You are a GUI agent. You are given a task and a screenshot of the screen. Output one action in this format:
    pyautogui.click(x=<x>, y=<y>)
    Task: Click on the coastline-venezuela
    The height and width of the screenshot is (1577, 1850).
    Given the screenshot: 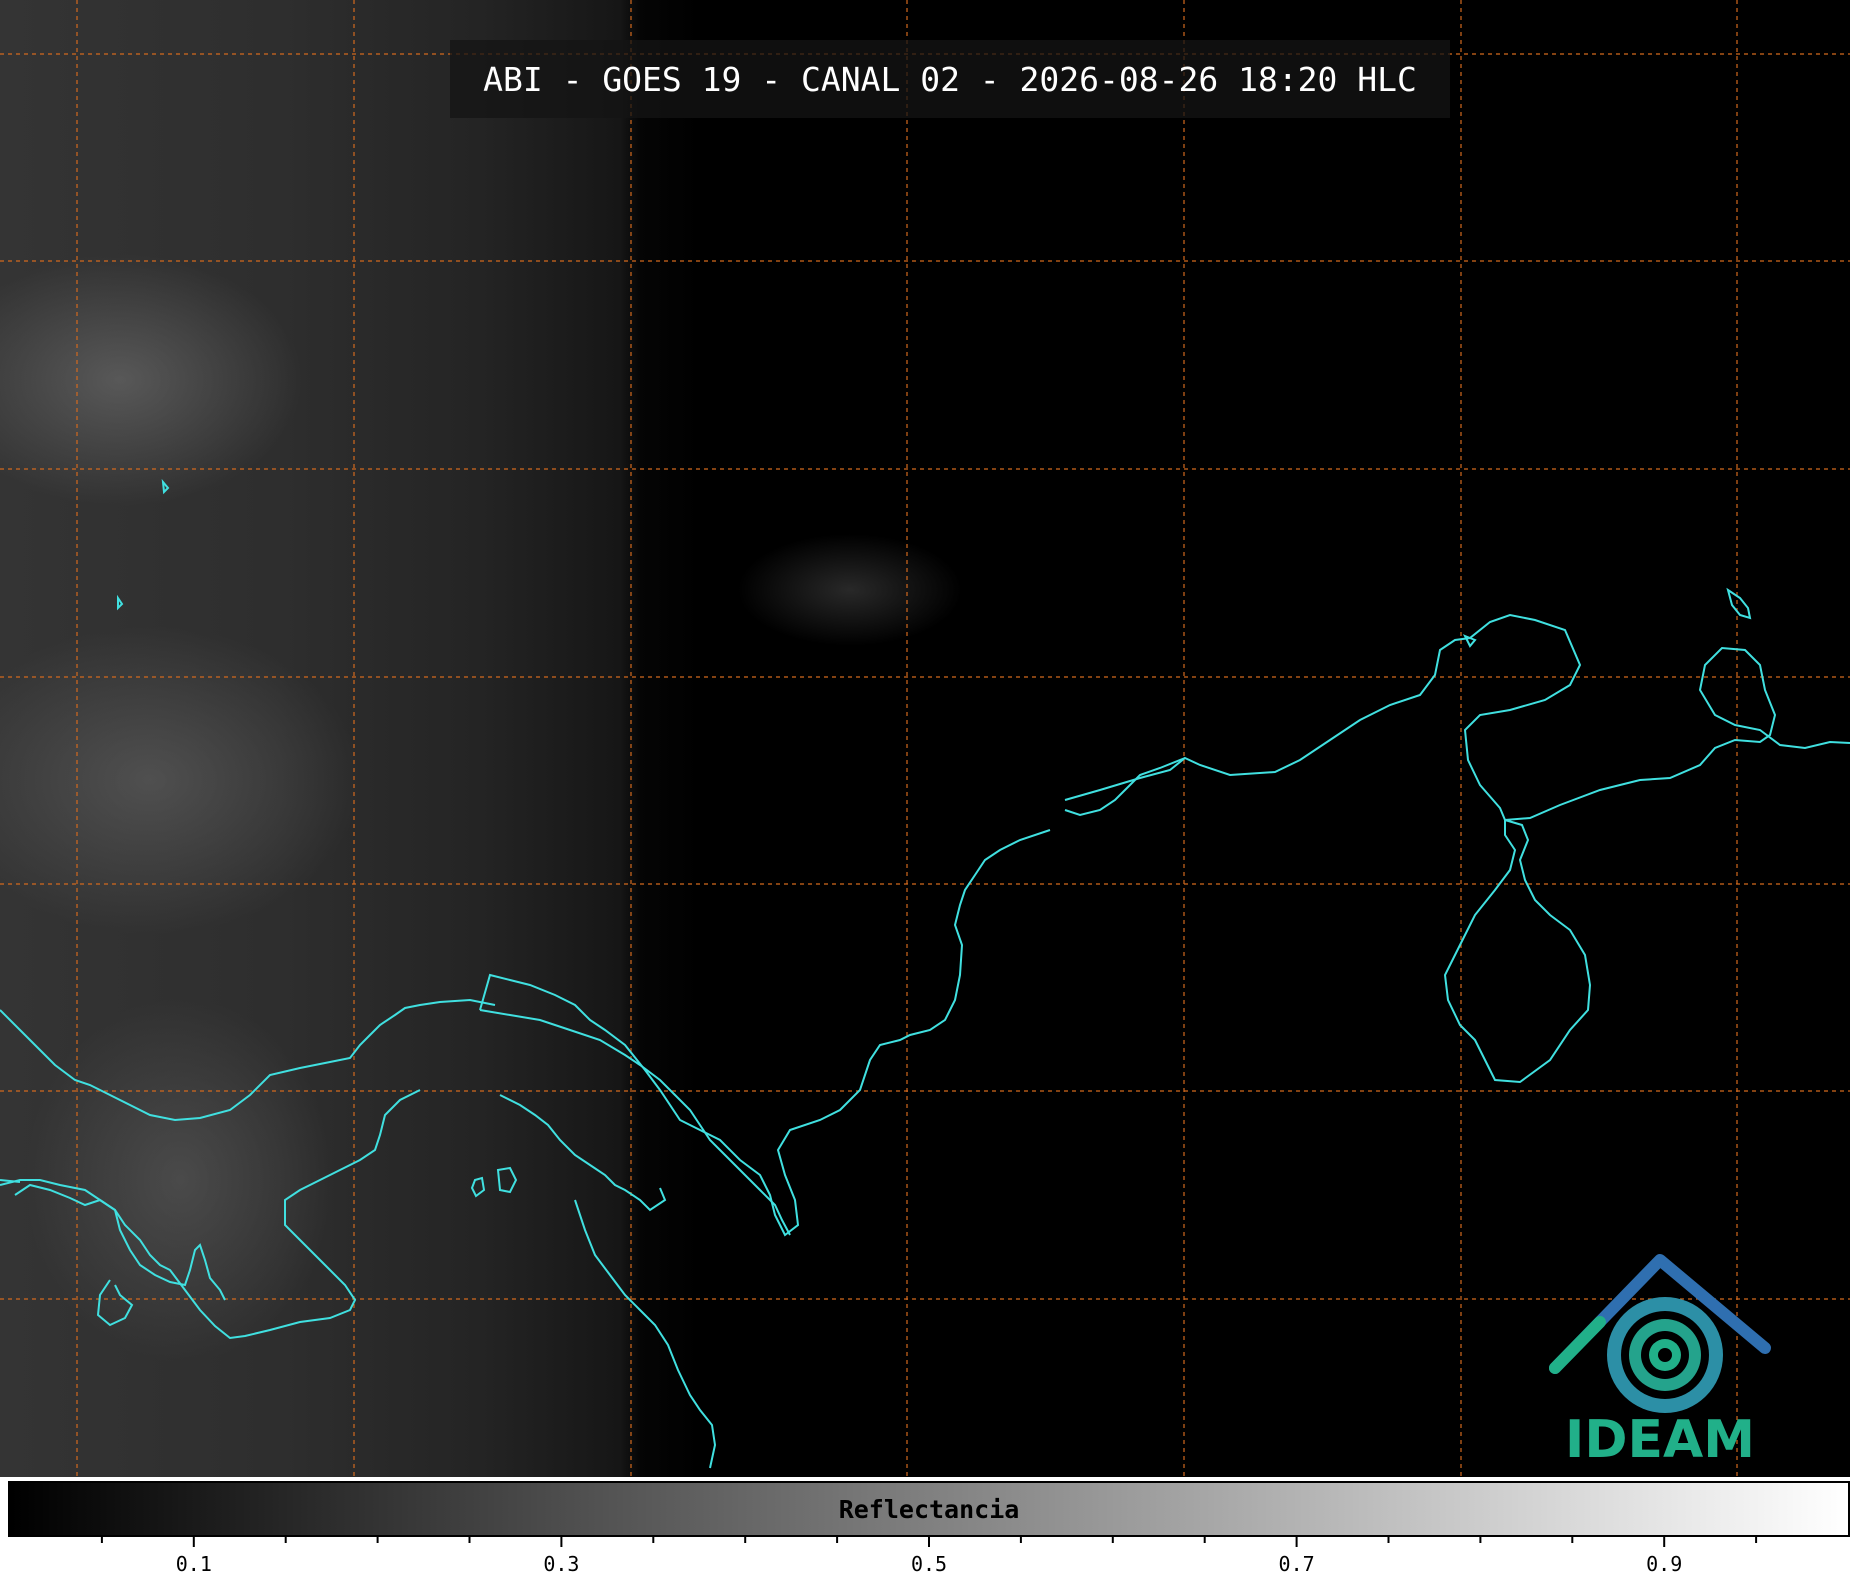 What is the action you would take?
    pyautogui.click(x=1457, y=717)
    